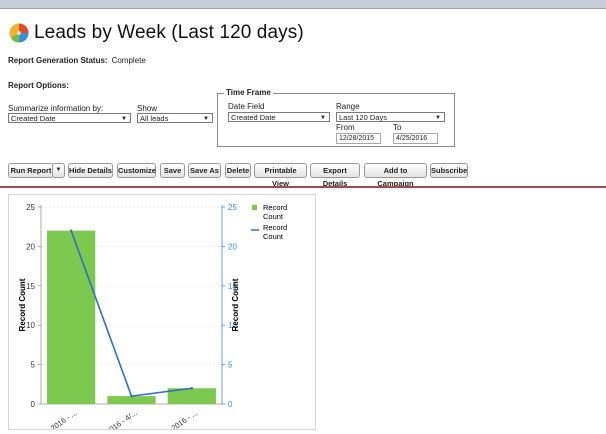 Image resolution: width=606 pixels, height=434 pixels. I want to click on legend-line-label: Record Count, so click(275, 232).